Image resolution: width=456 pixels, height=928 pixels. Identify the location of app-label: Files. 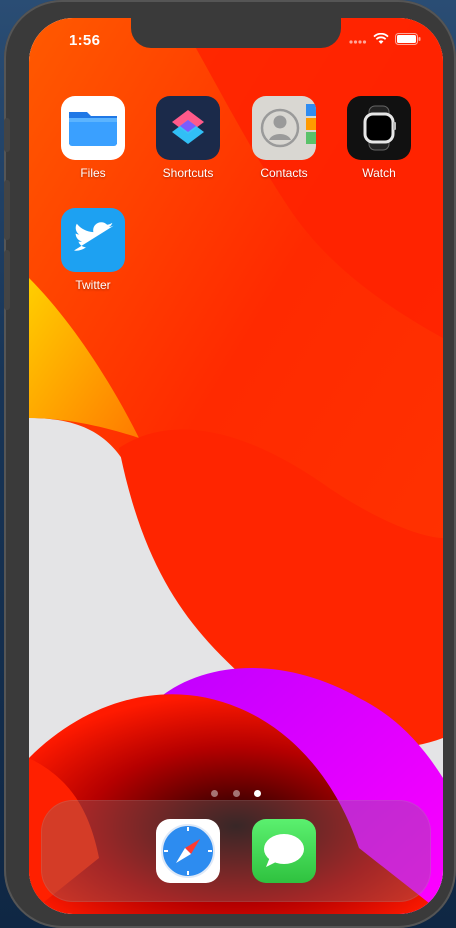
(93, 173).